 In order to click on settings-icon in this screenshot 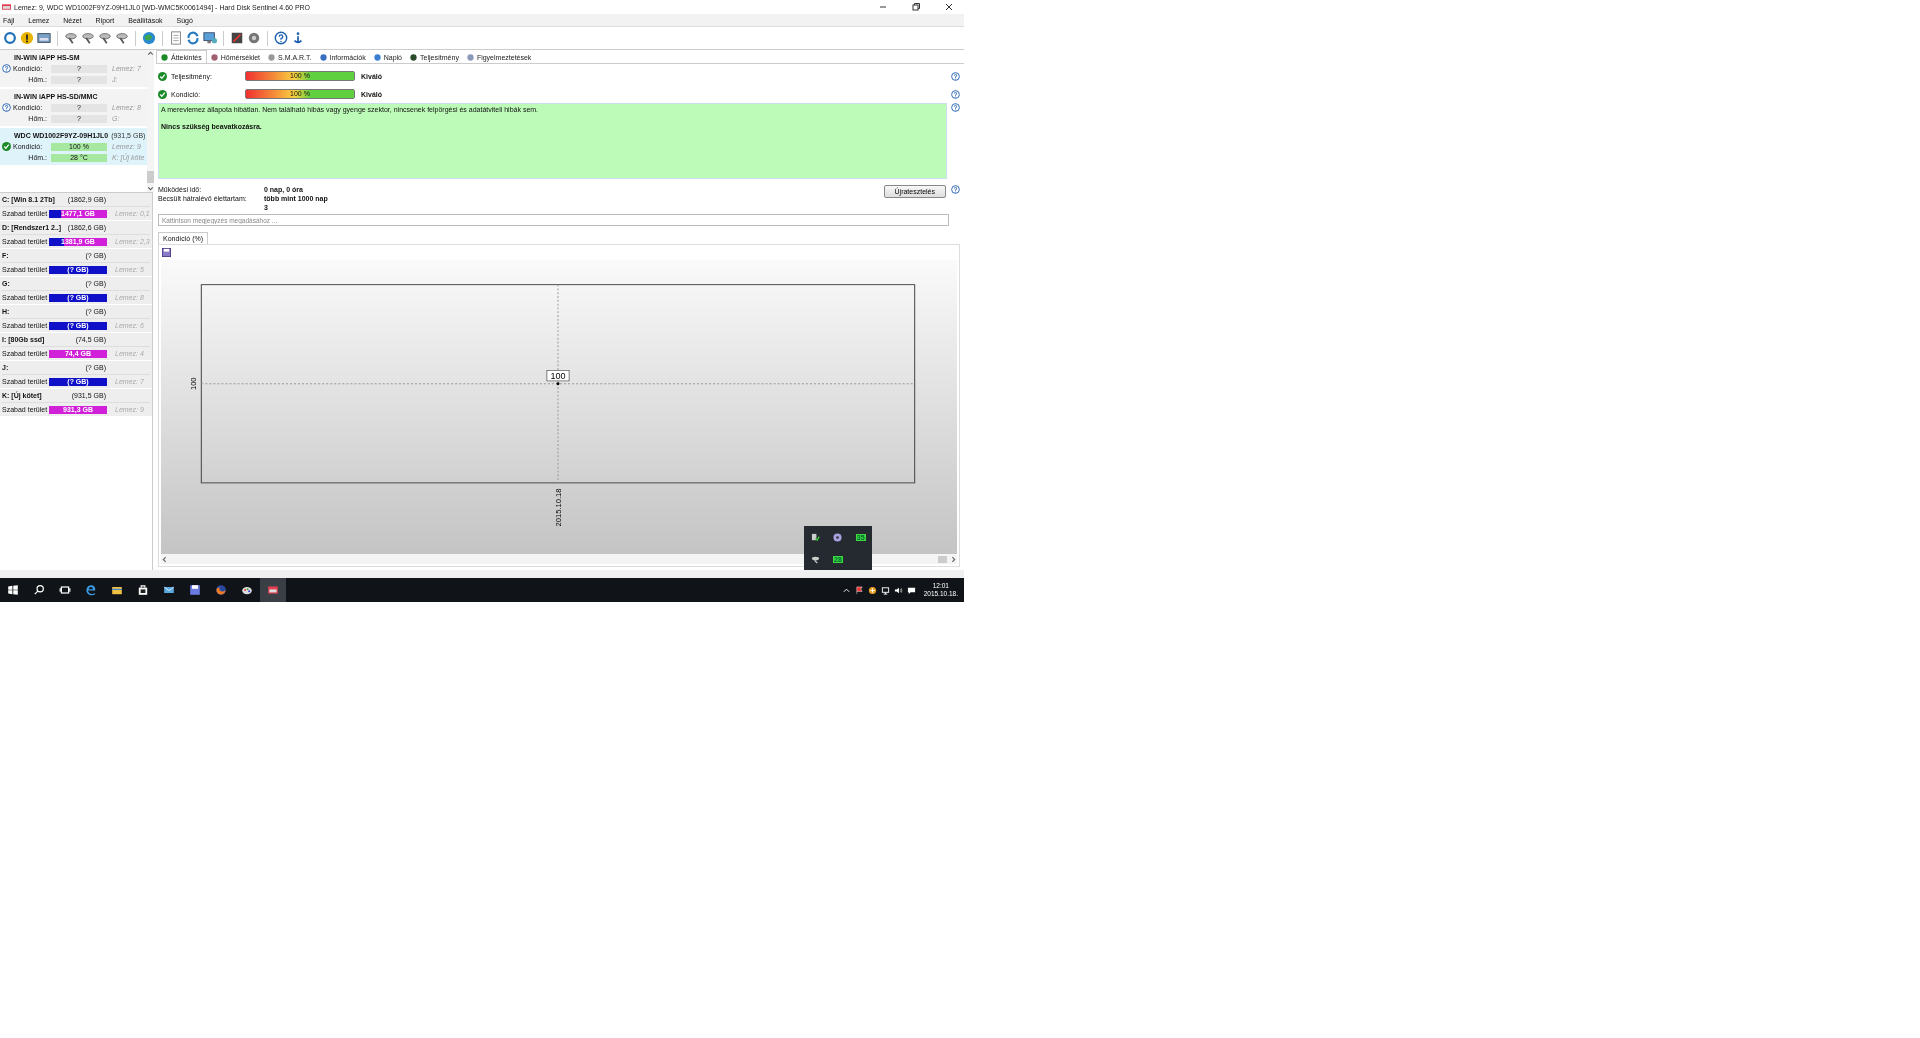, I will do `click(254, 38)`.